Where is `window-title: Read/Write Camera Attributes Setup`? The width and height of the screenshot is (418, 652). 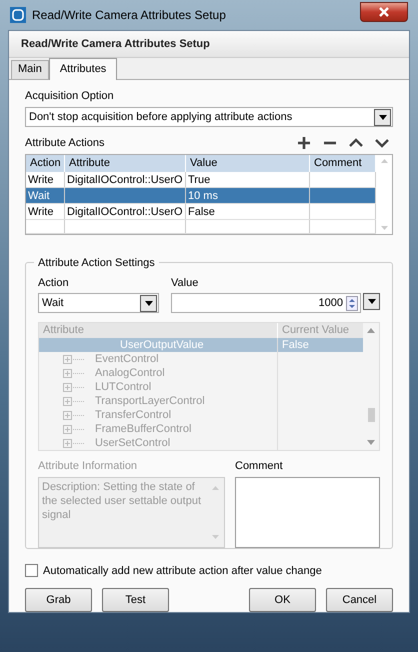
window-title: Read/Write Camera Attributes Setup is located at coordinates (129, 15).